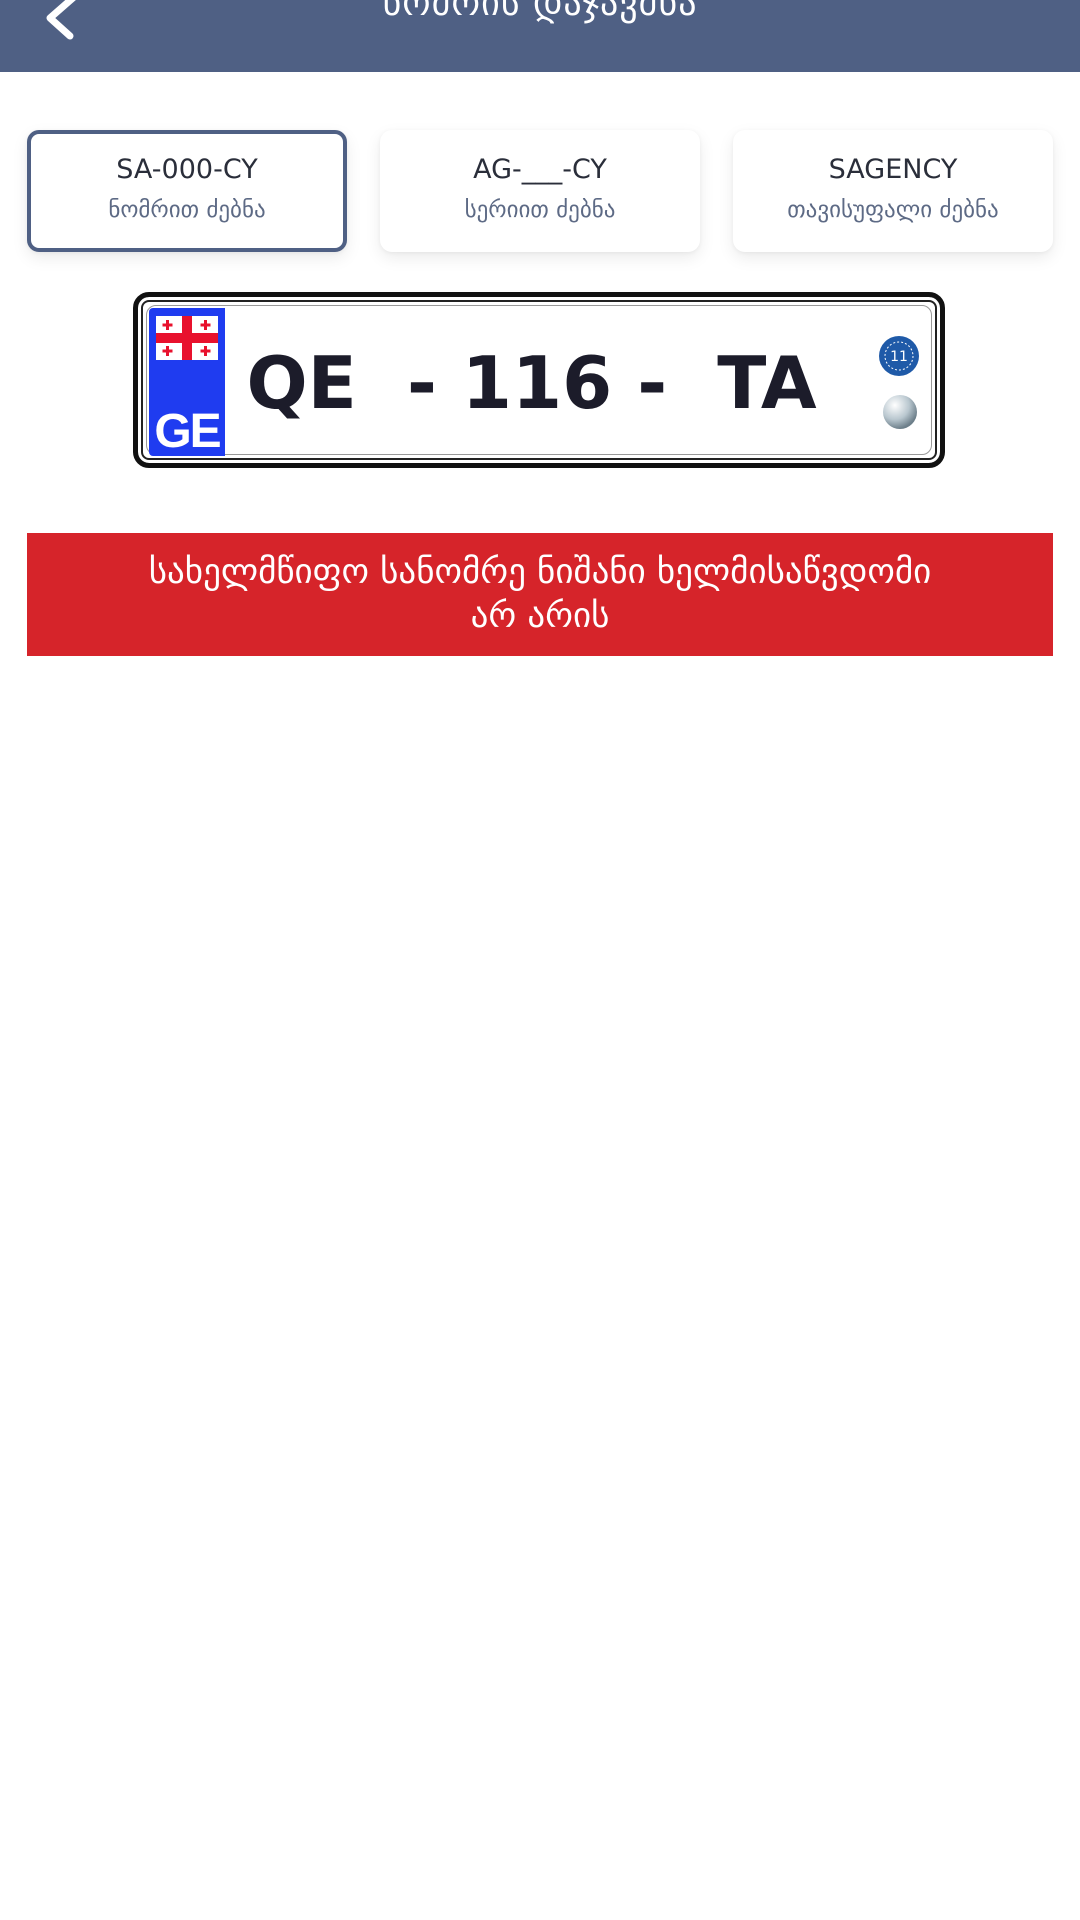  I want to click on tab-number-search: SA-000-CY ნომრით ძებნა, so click(187, 191).